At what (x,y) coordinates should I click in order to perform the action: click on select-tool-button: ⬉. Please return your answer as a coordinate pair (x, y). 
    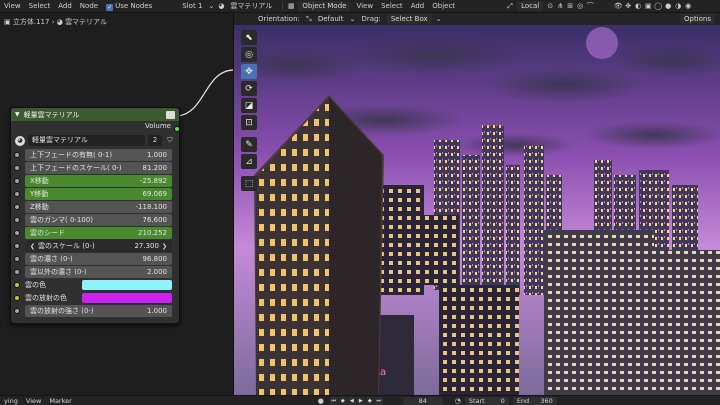
    Looking at the image, I should click on (249, 37).